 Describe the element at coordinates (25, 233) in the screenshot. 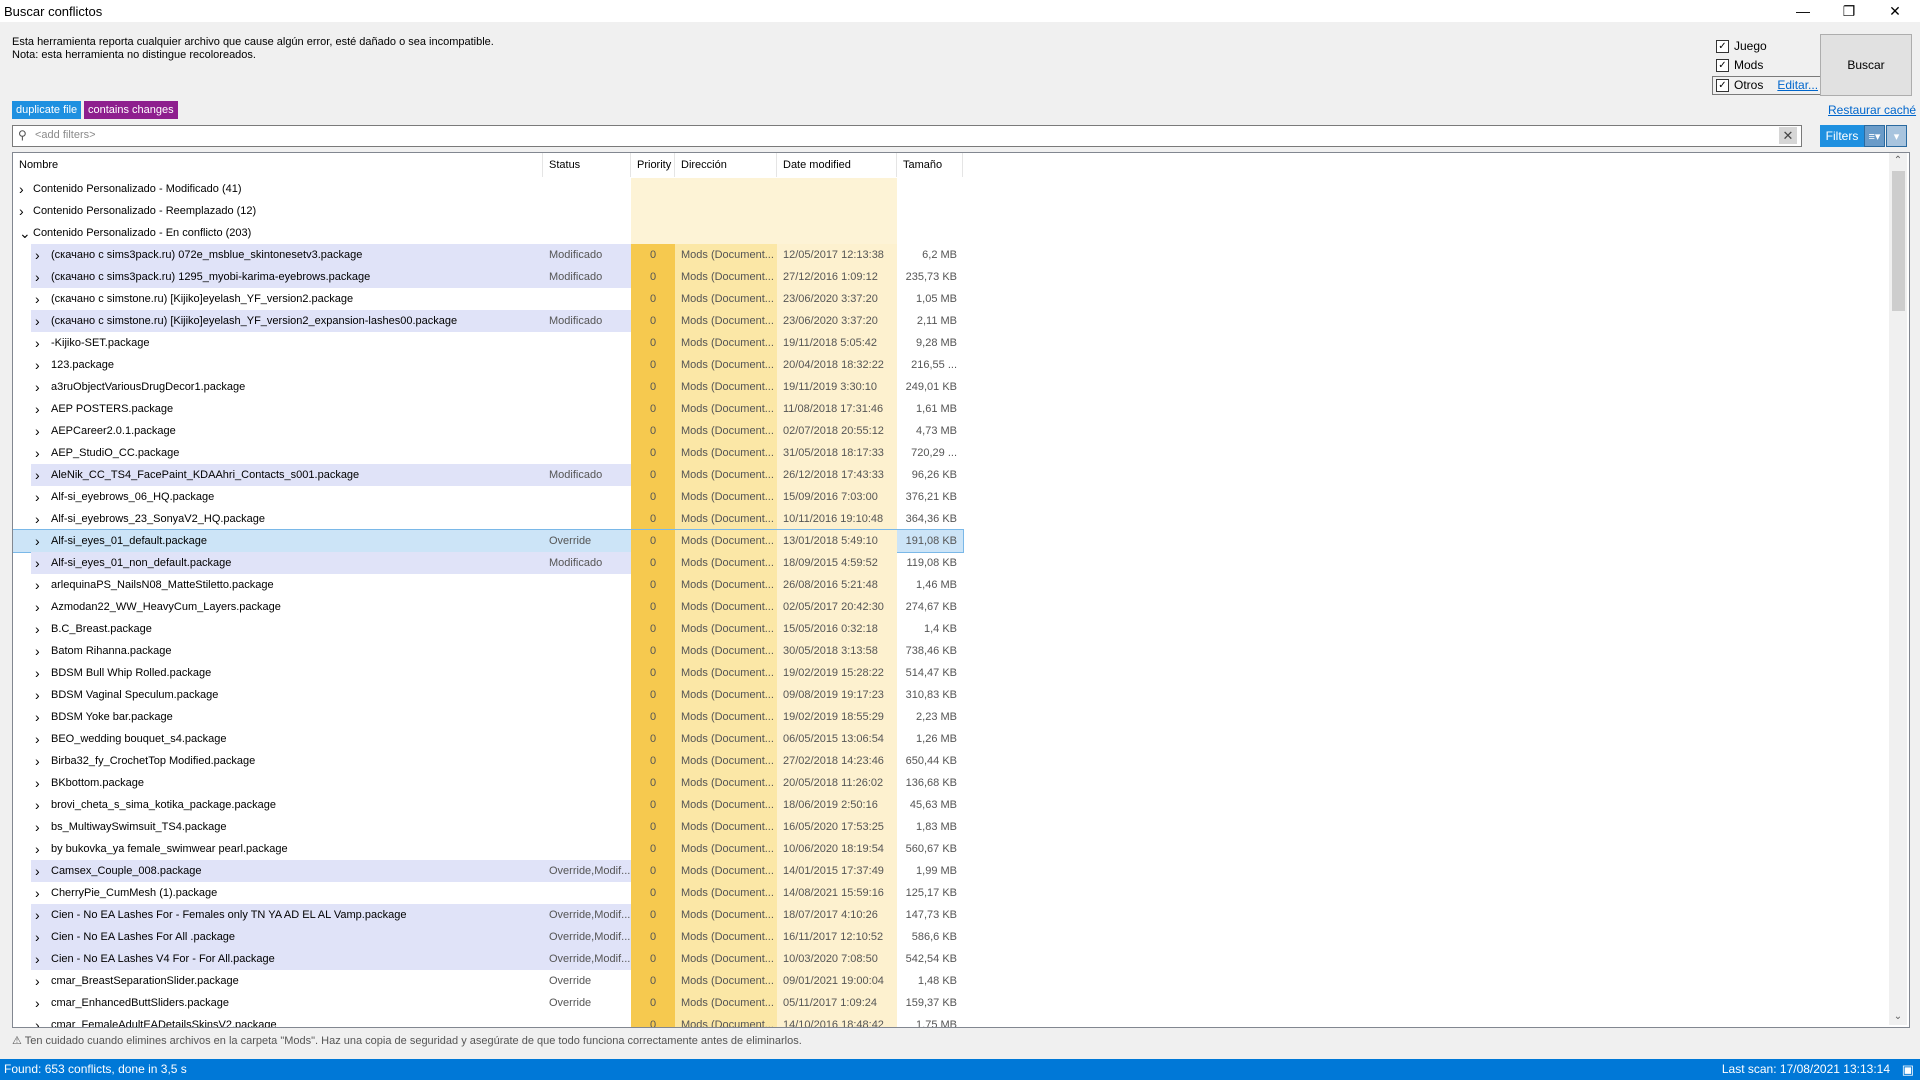

I see `chevron-down-icon: ⌄` at that location.